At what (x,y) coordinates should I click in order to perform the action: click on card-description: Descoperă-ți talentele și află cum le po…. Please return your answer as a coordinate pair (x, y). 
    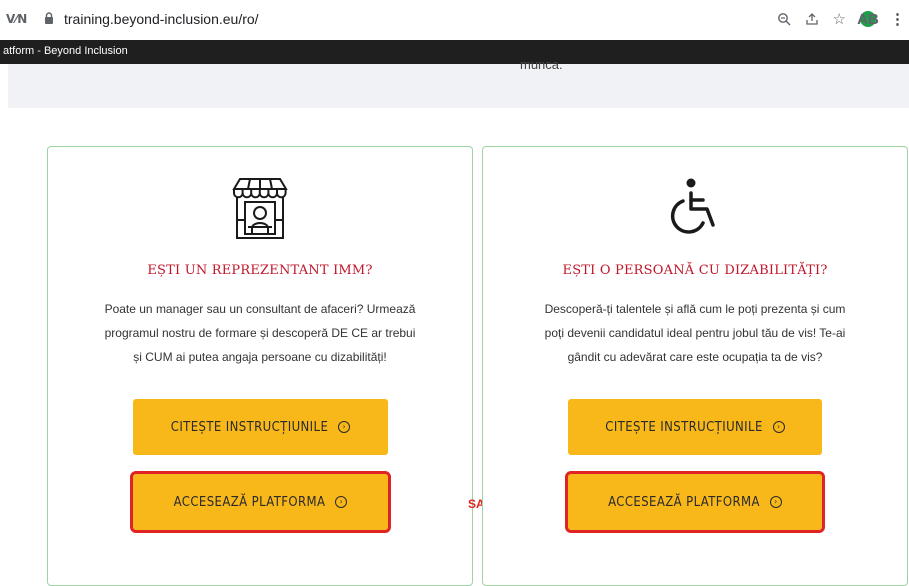
    Looking at the image, I should click on (695, 333).